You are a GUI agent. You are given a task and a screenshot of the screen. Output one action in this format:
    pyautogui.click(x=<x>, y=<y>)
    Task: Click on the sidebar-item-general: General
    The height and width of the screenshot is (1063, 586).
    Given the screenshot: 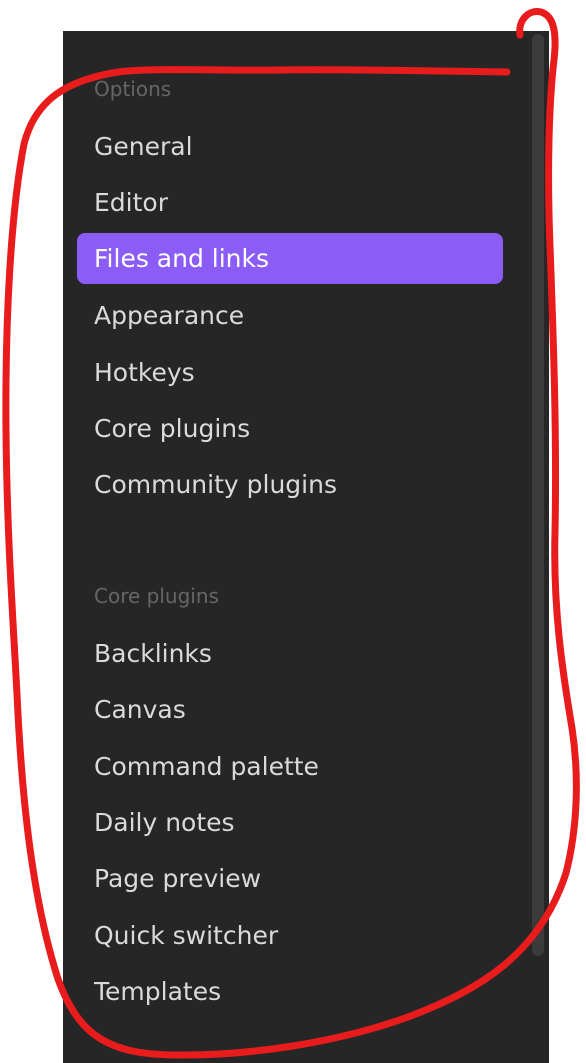 What is the action you would take?
    pyautogui.click(x=290, y=146)
    